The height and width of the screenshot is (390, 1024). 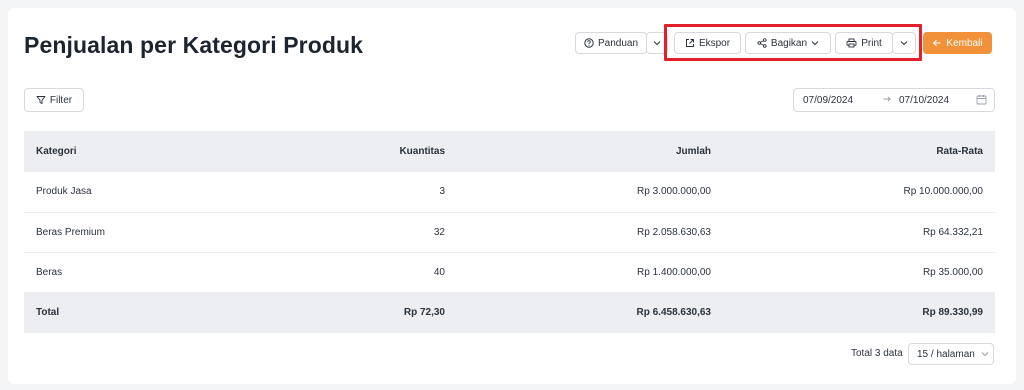 I want to click on date-range-picker: 07/09/2024 07/10/2024, so click(x=894, y=100).